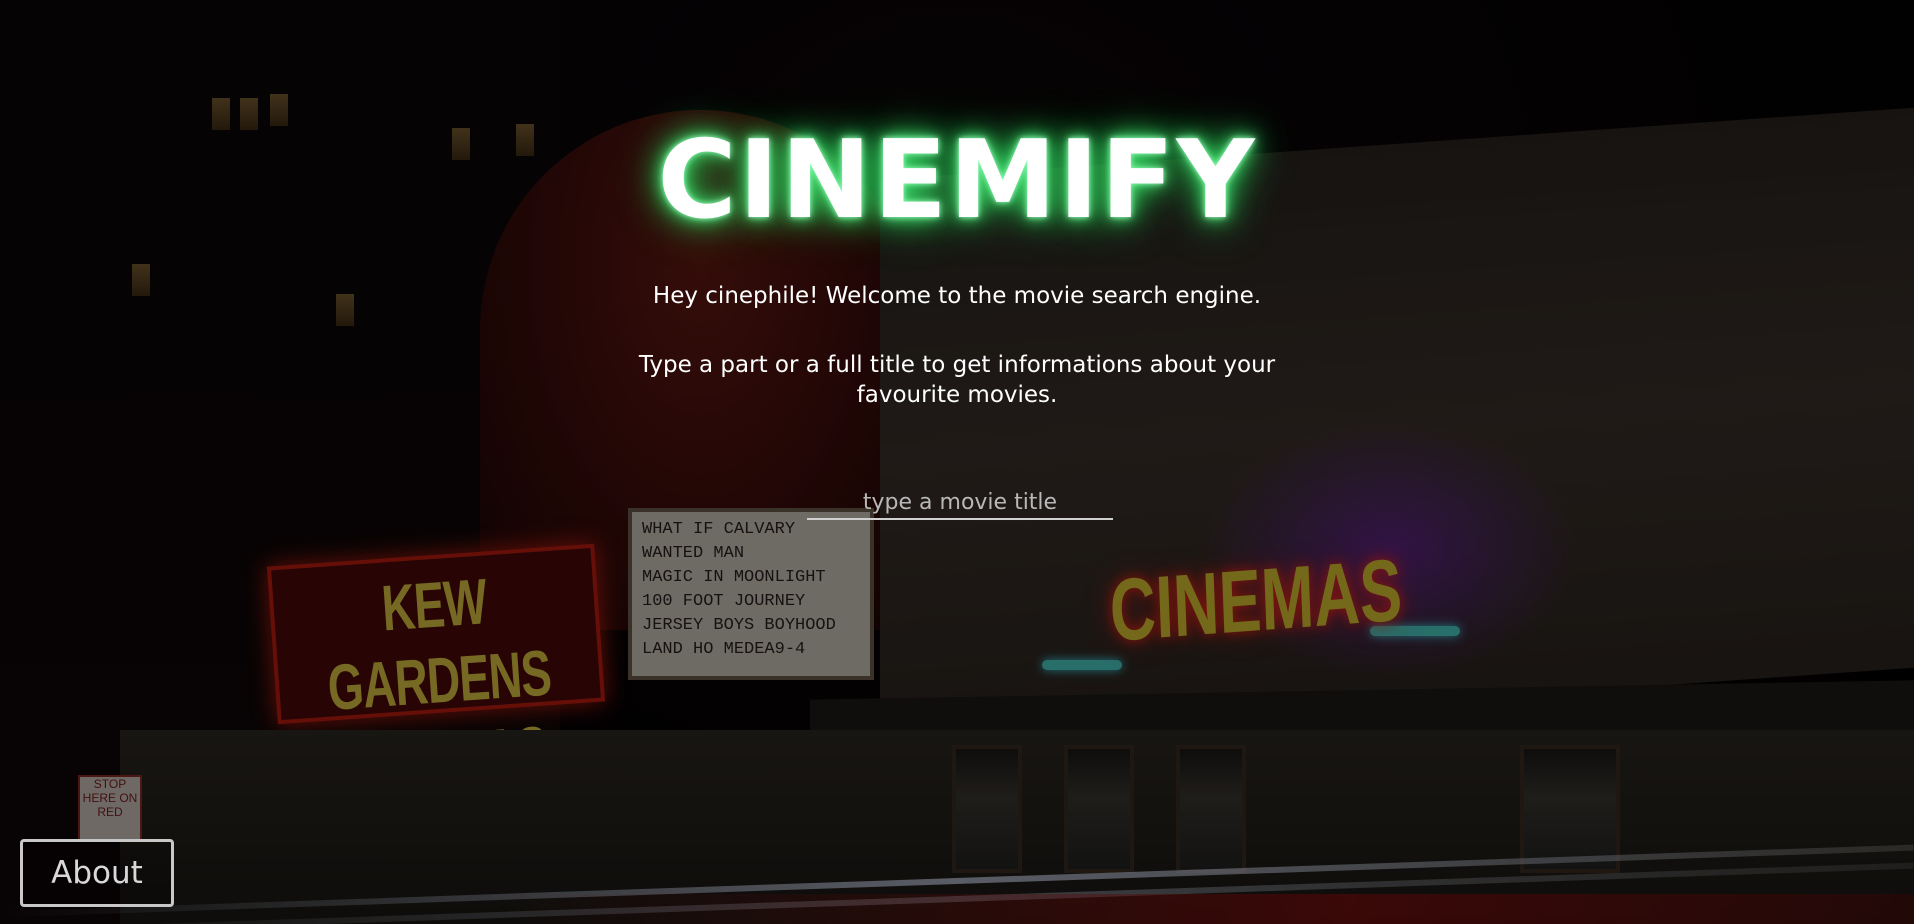  I want to click on app-logo: CINEMIFY, so click(957, 180).